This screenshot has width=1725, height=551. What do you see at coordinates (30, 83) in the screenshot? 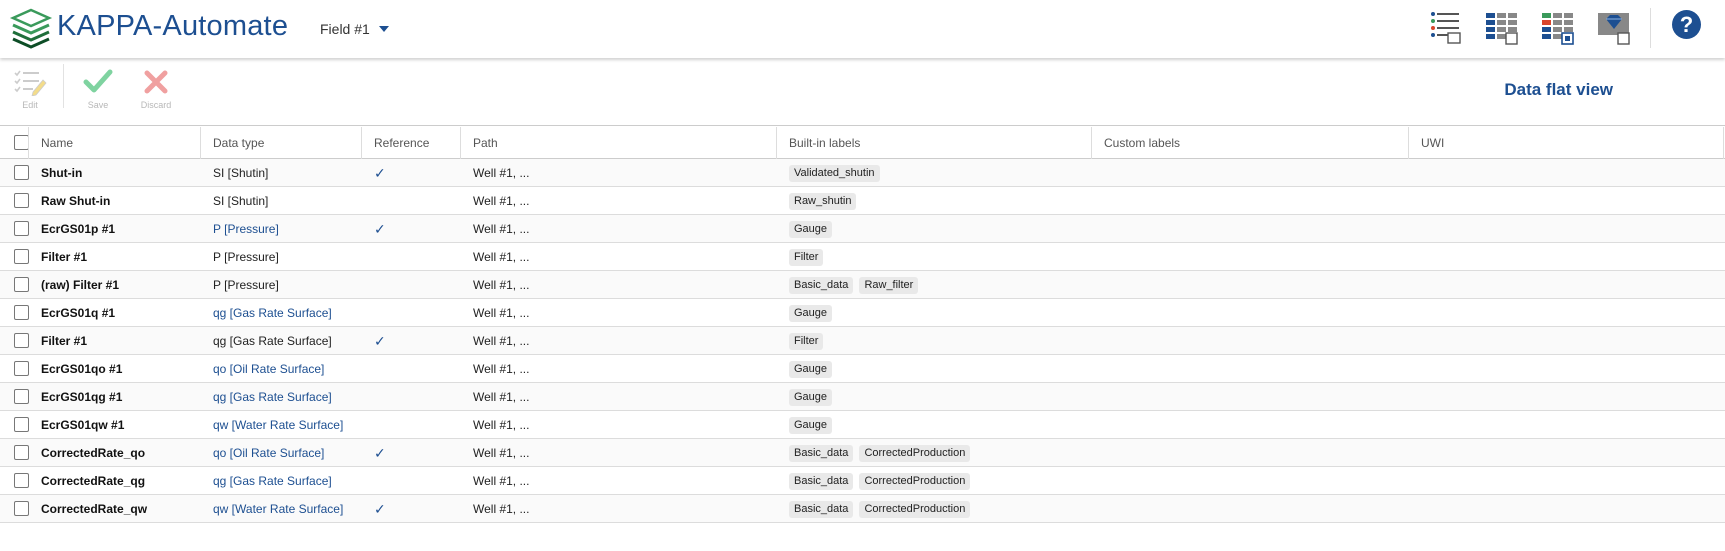
I see `edit-list-icon` at bounding box center [30, 83].